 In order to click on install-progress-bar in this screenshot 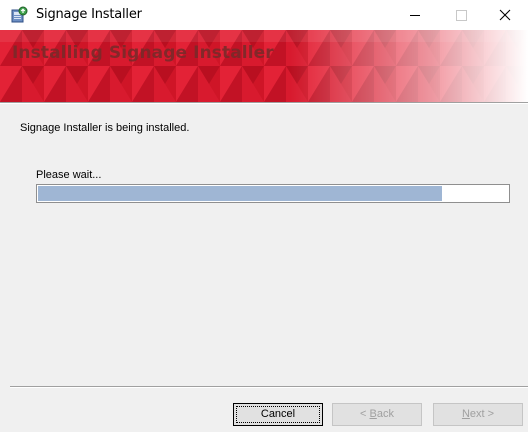, I will do `click(273, 193)`.